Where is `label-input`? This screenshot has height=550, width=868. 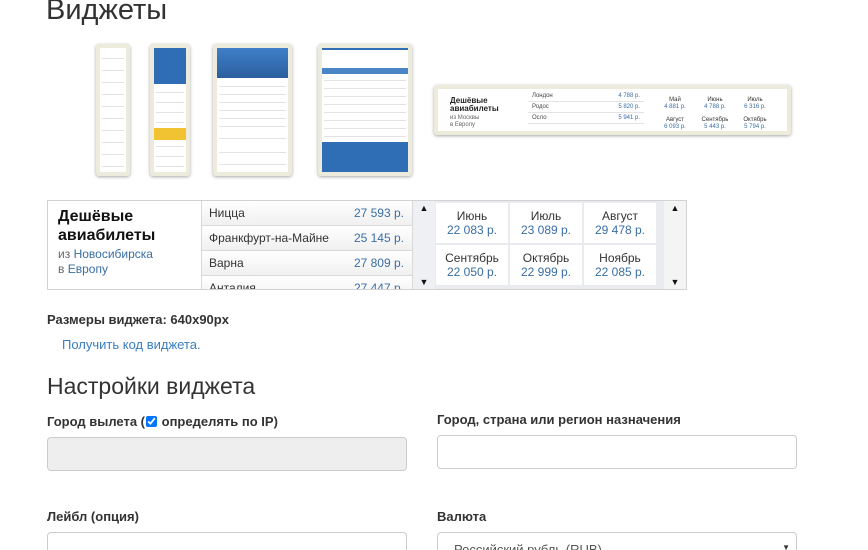
label-input is located at coordinates (227, 541).